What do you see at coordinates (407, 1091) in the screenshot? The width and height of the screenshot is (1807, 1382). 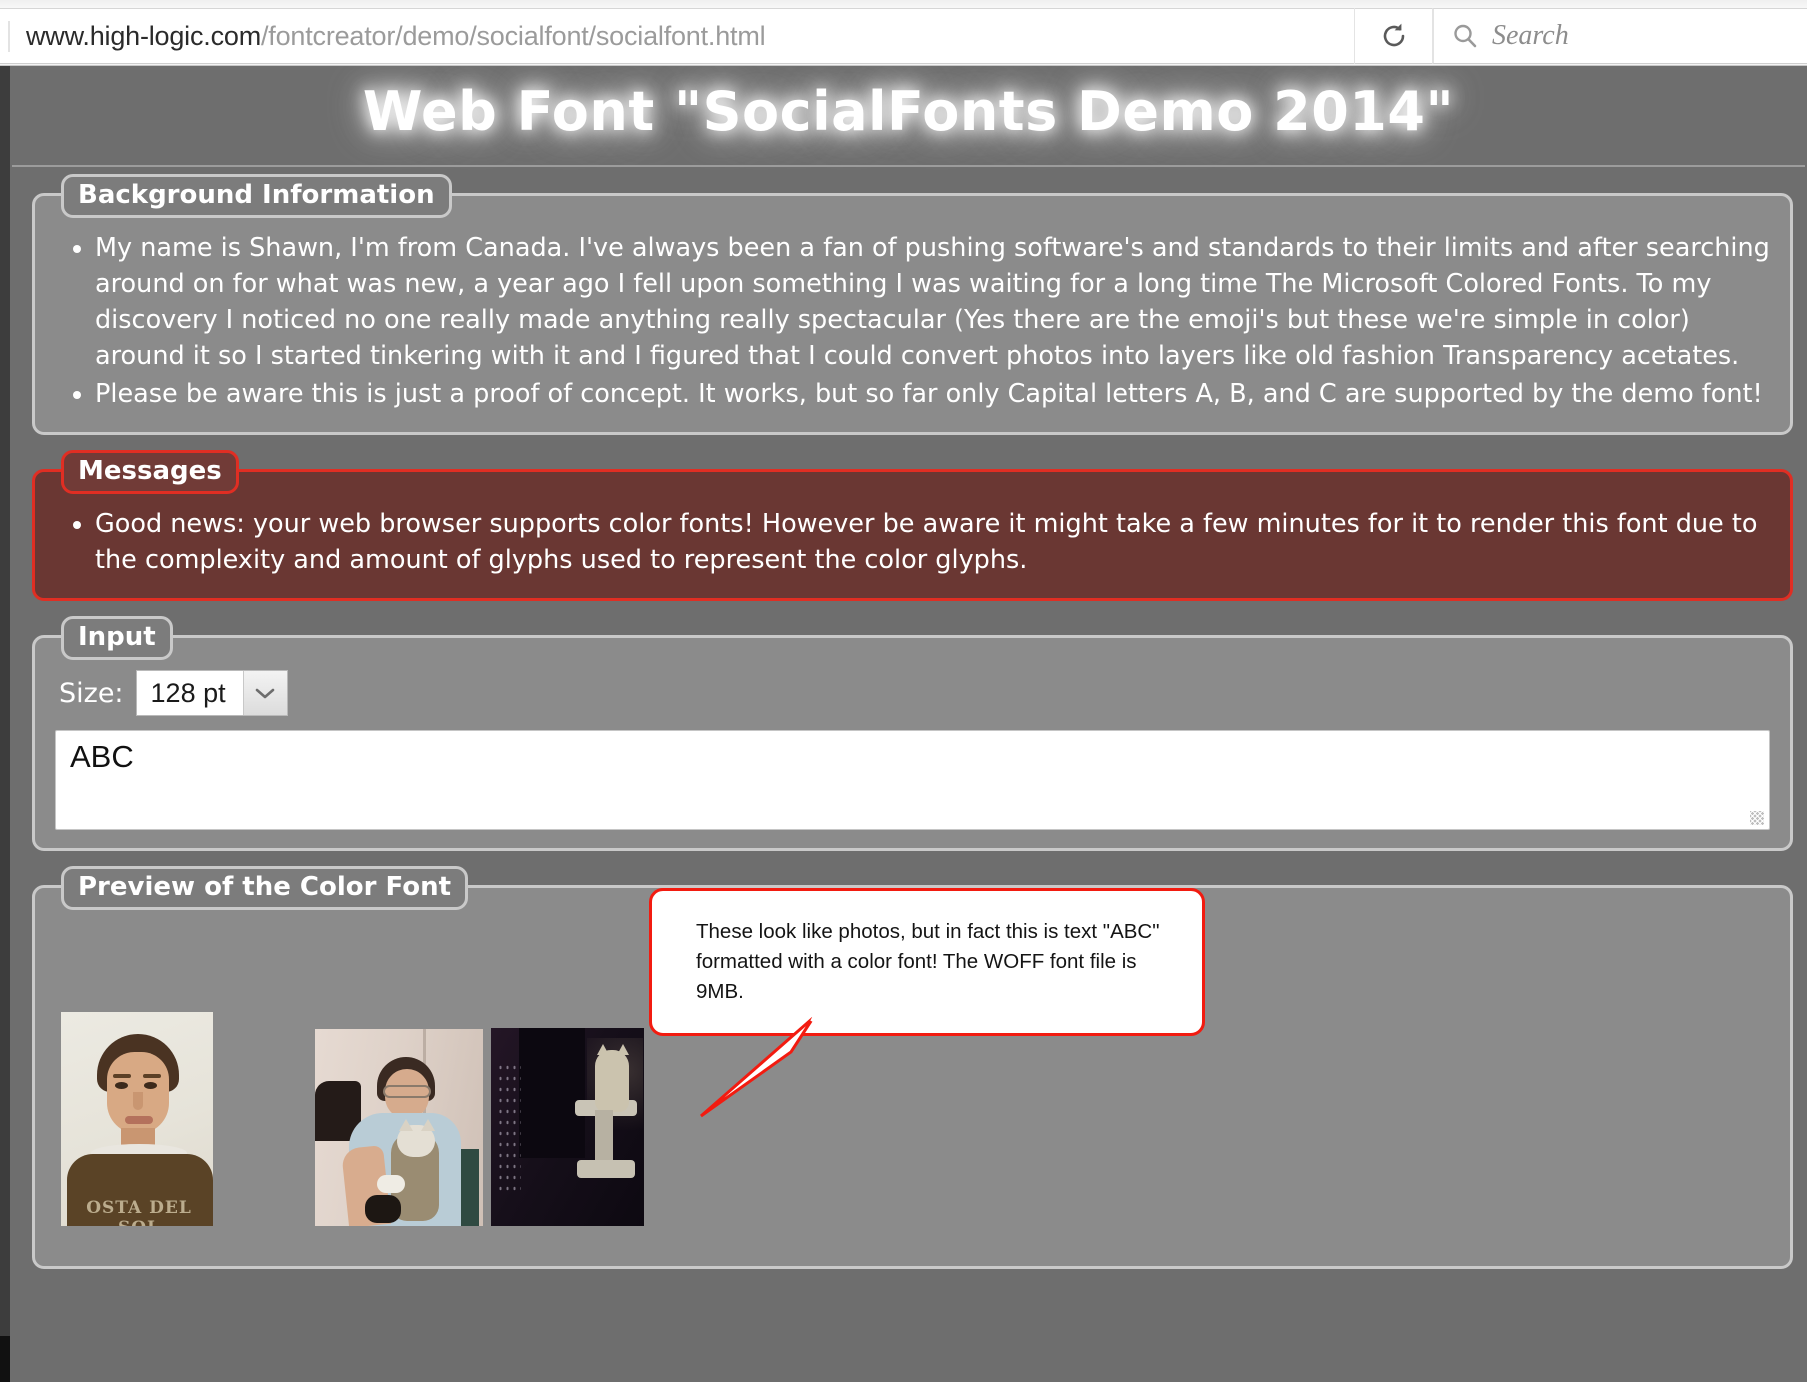 I see `glasses-shape` at bounding box center [407, 1091].